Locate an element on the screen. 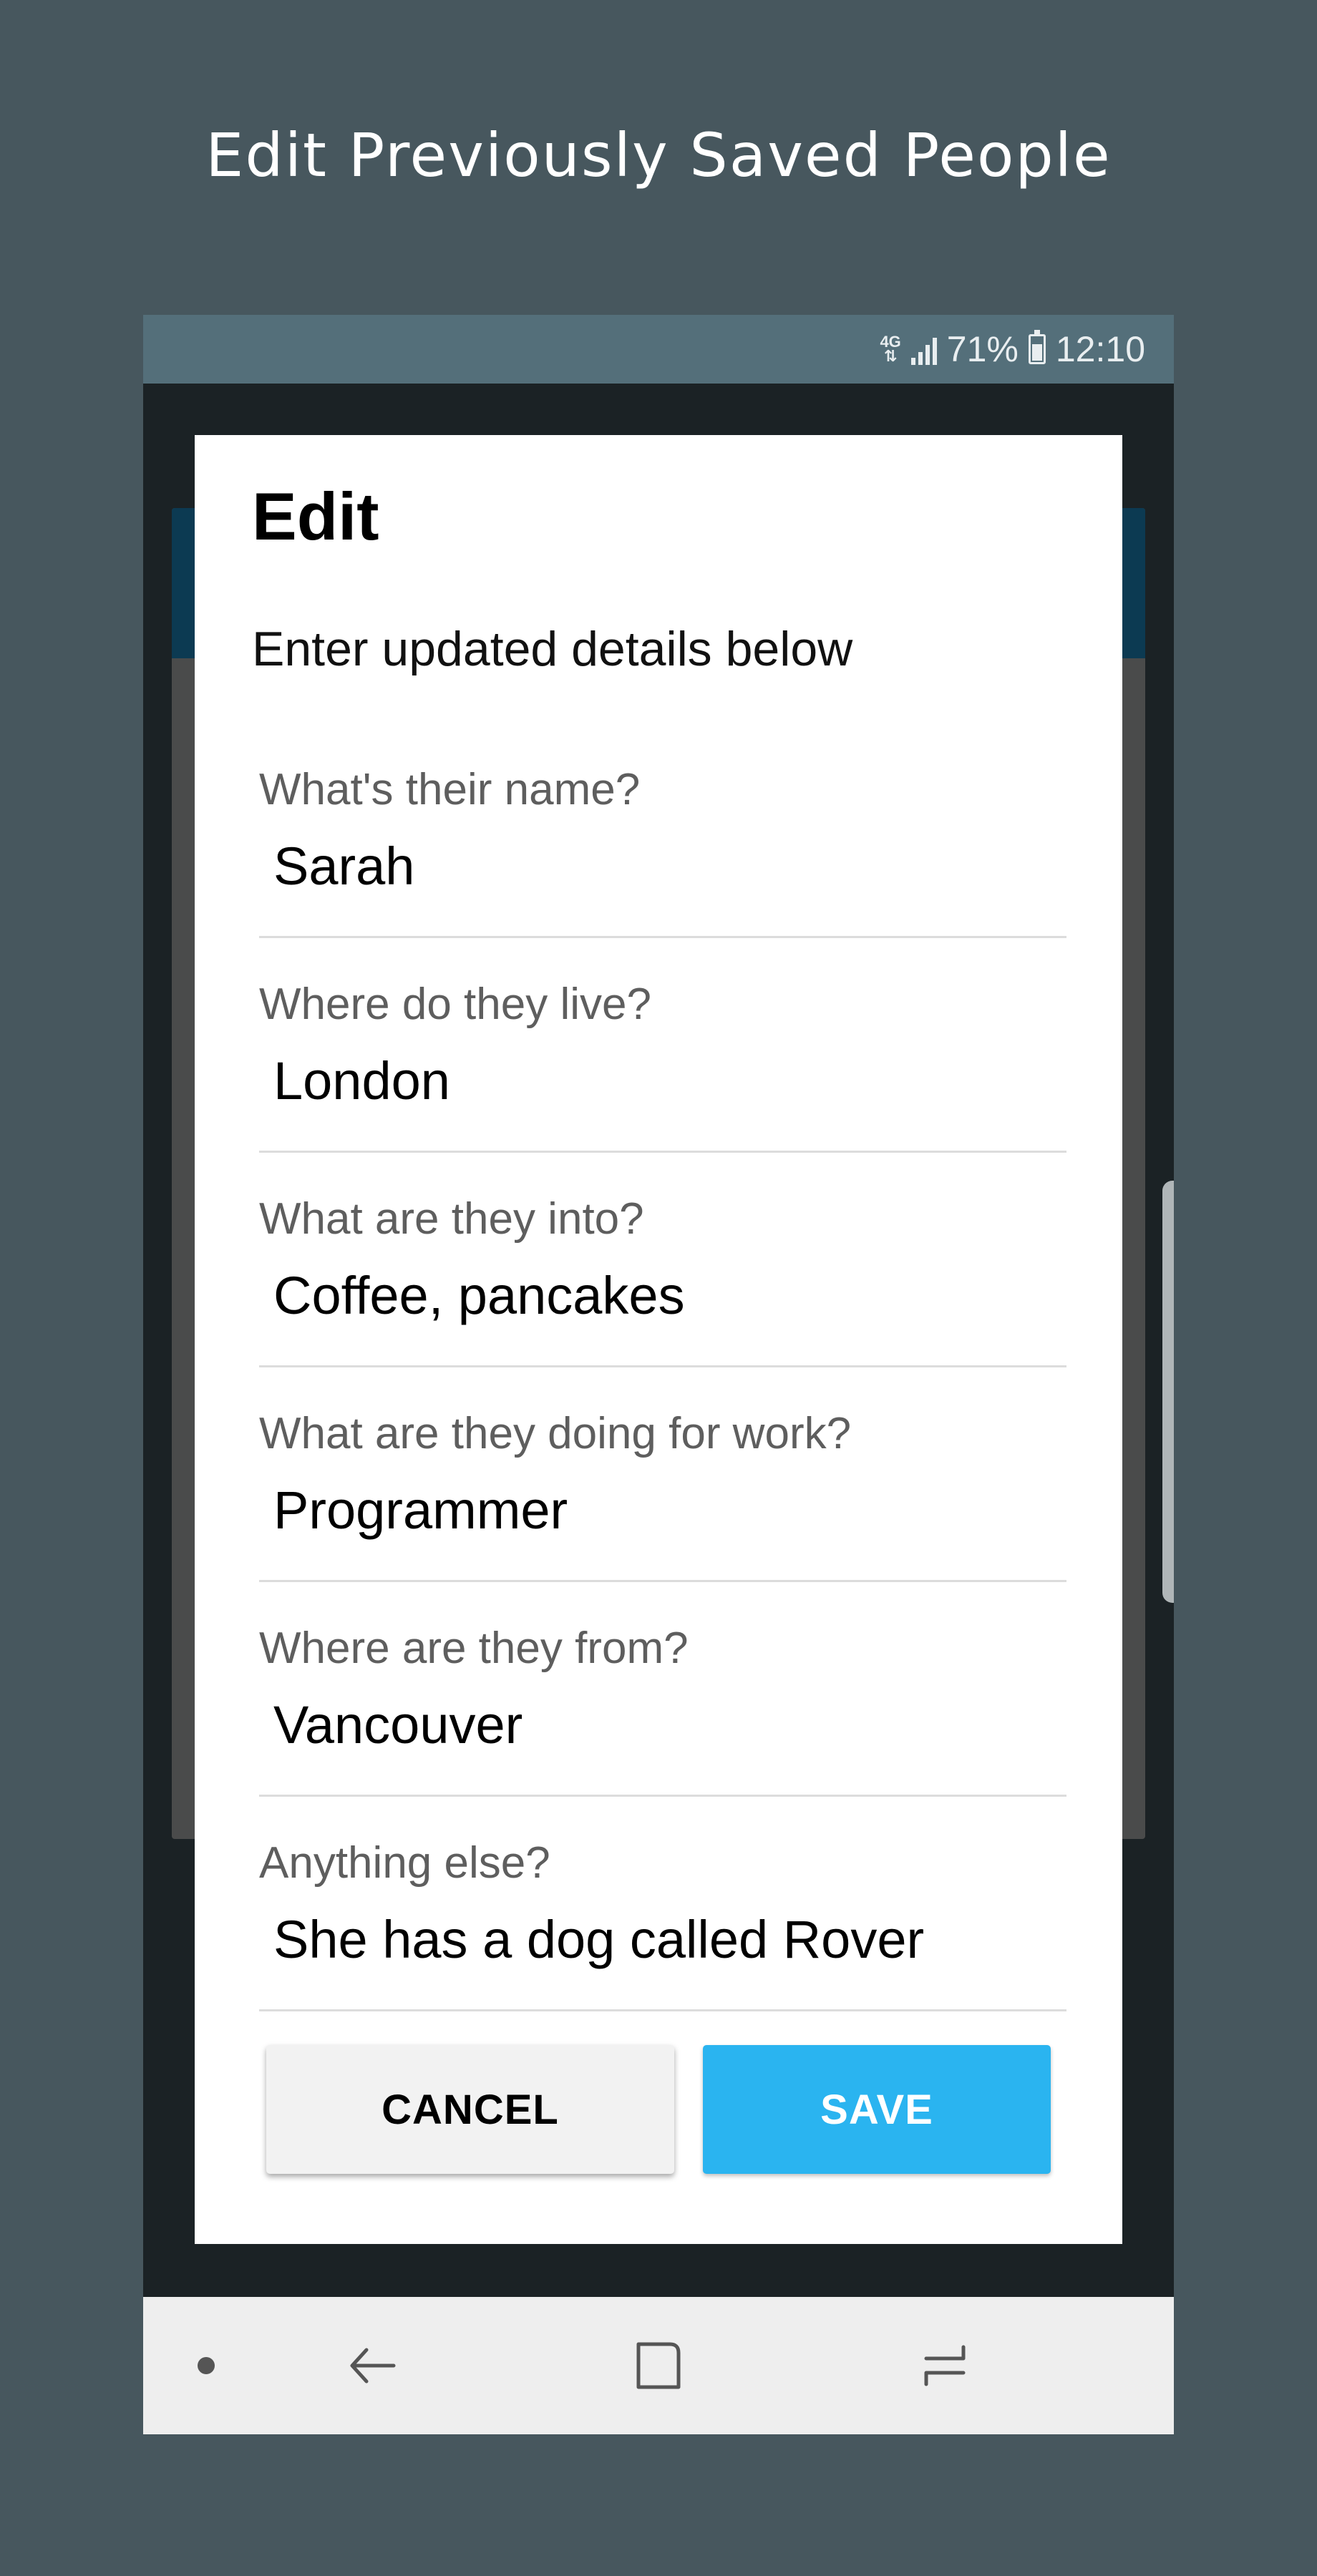 Image resolution: width=1317 pixels, height=2576 pixels. location-field: Where do they live? London is located at coordinates (662, 1044).